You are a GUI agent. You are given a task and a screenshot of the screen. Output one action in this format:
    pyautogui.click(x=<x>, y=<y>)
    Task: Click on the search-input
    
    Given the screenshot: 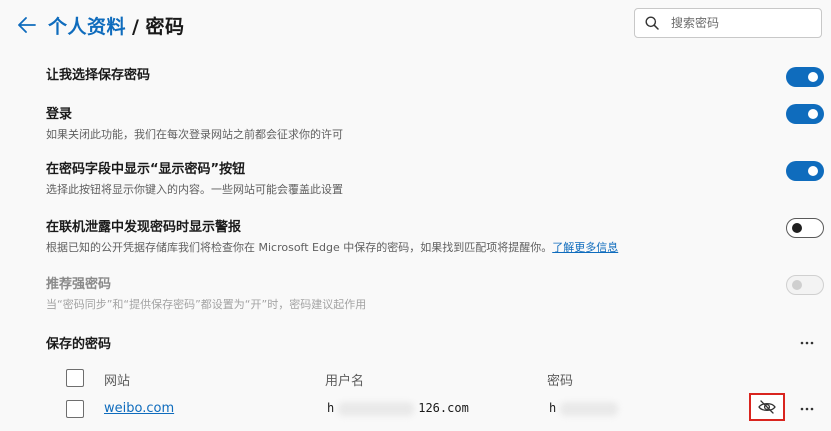 What is the action you would take?
    pyautogui.click(x=741, y=23)
    